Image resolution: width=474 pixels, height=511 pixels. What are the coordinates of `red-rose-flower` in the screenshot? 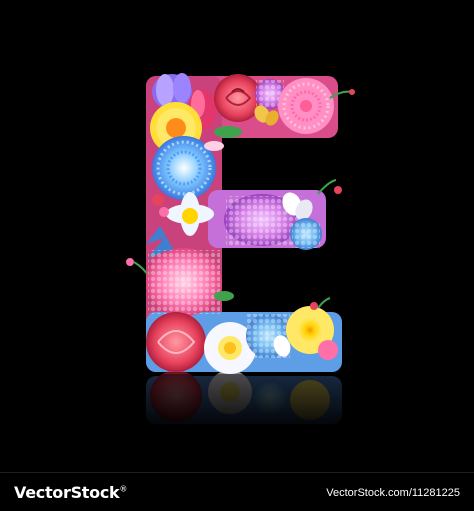 It's located at (238, 98).